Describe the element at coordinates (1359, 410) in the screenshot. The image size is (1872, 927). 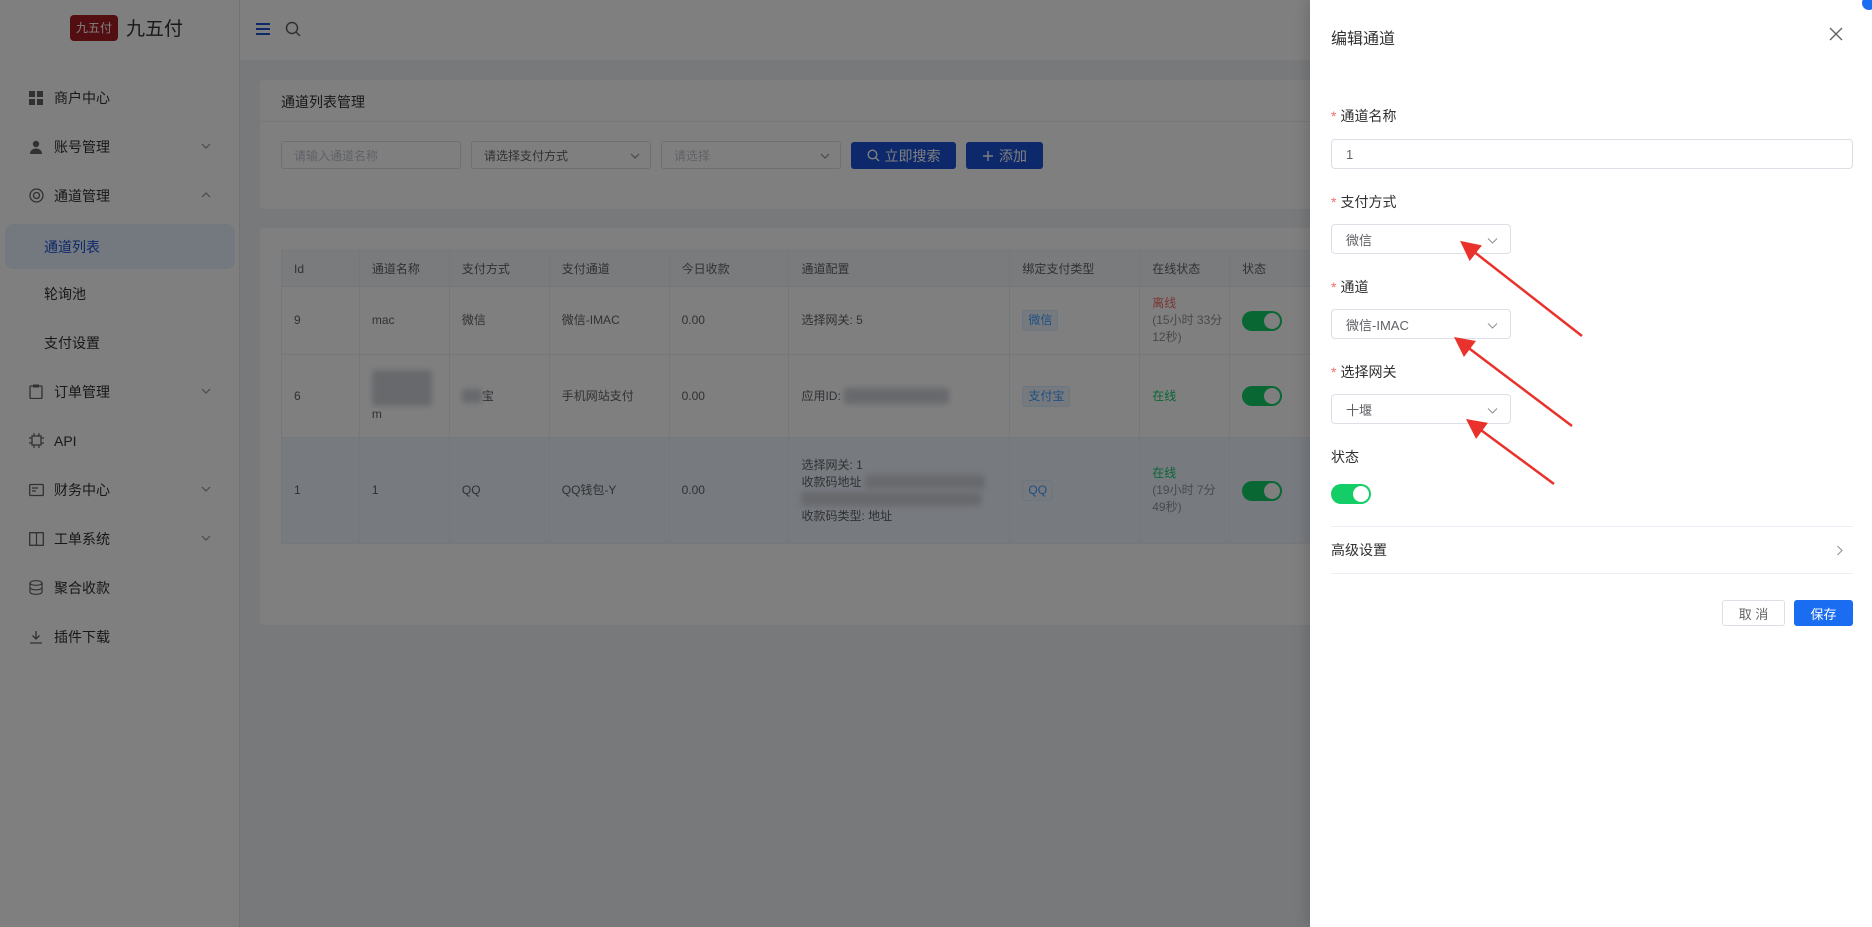
I see `gateway-value: 十堰` at that location.